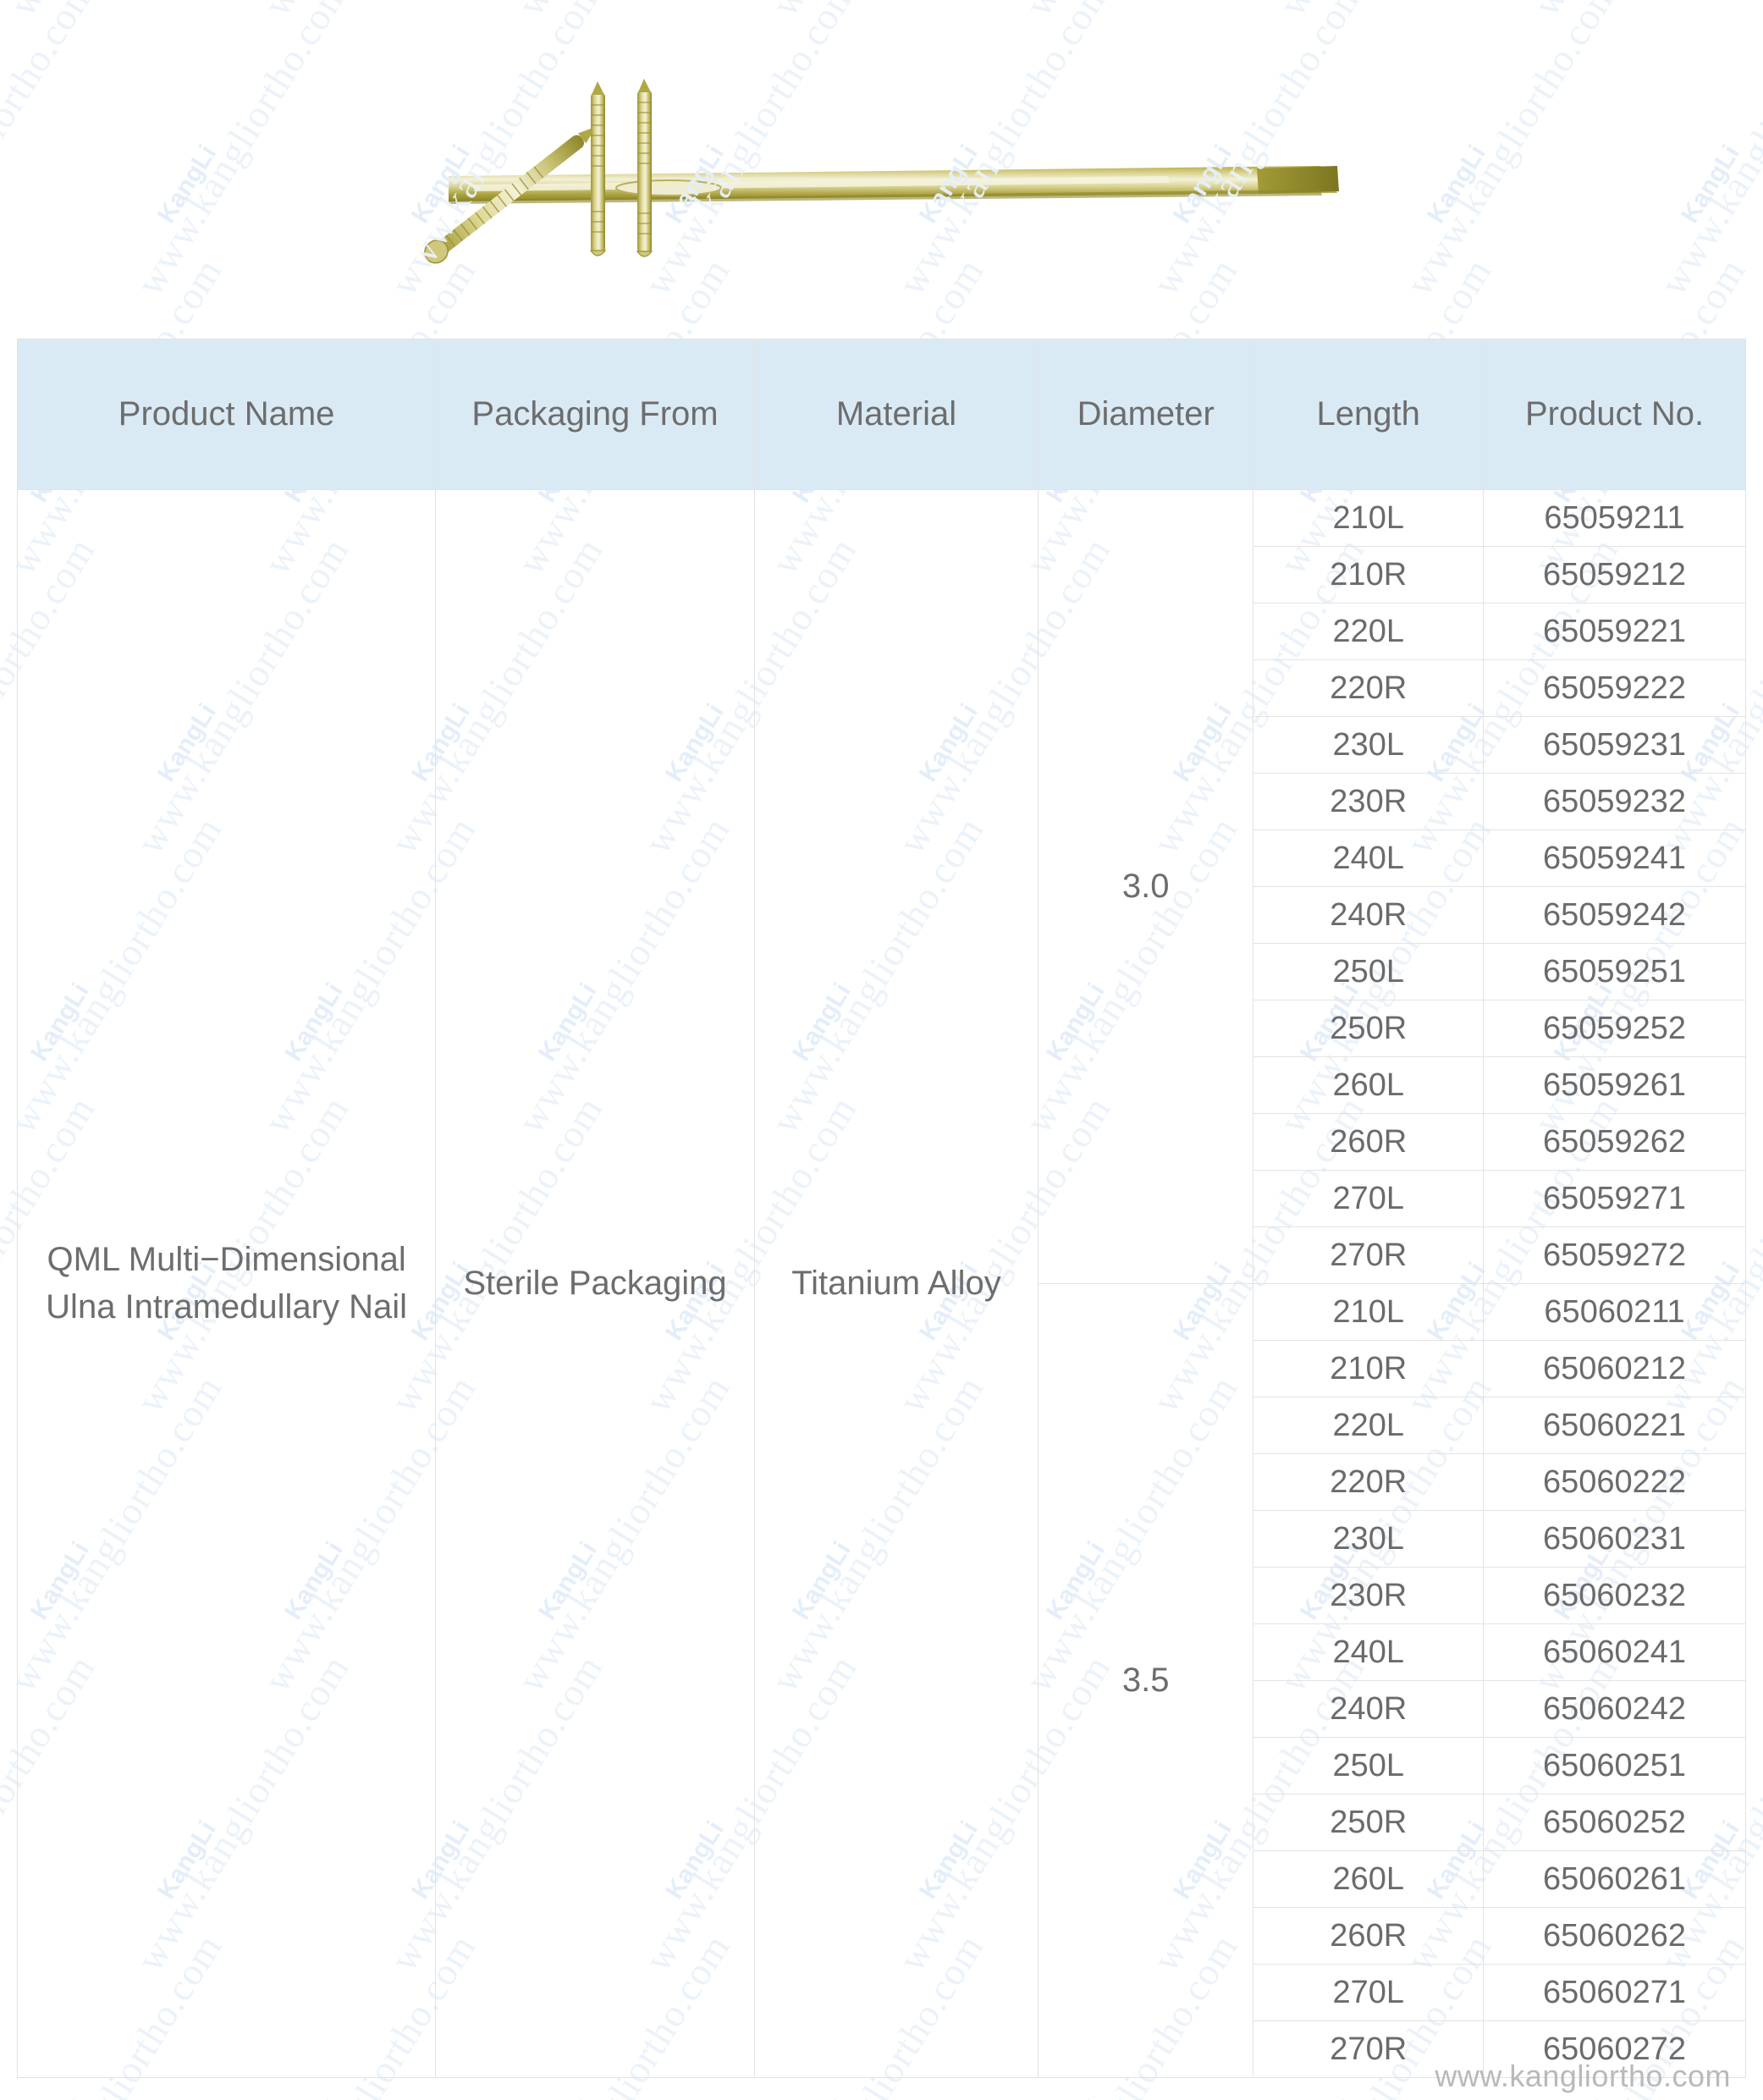 The width and height of the screenshot is (1763, 2100). What do you see at coordinates (1614, 518) in the screenshot?
I see `cell-product-no: 65059211` at bounding box center [1614, 518].